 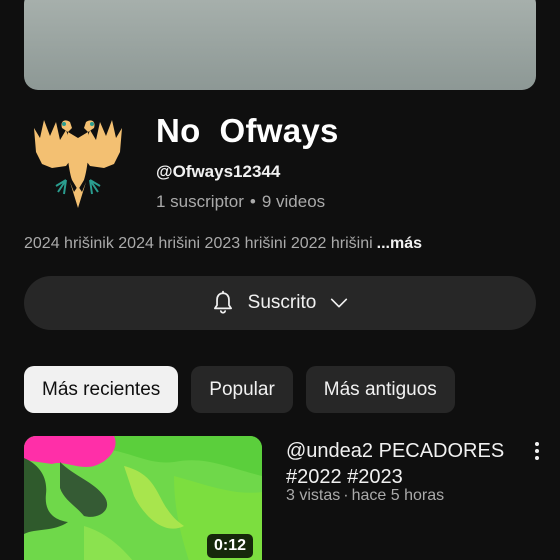 I want to click on subscribed-button: Suscrito, so click(x=280, y=303).